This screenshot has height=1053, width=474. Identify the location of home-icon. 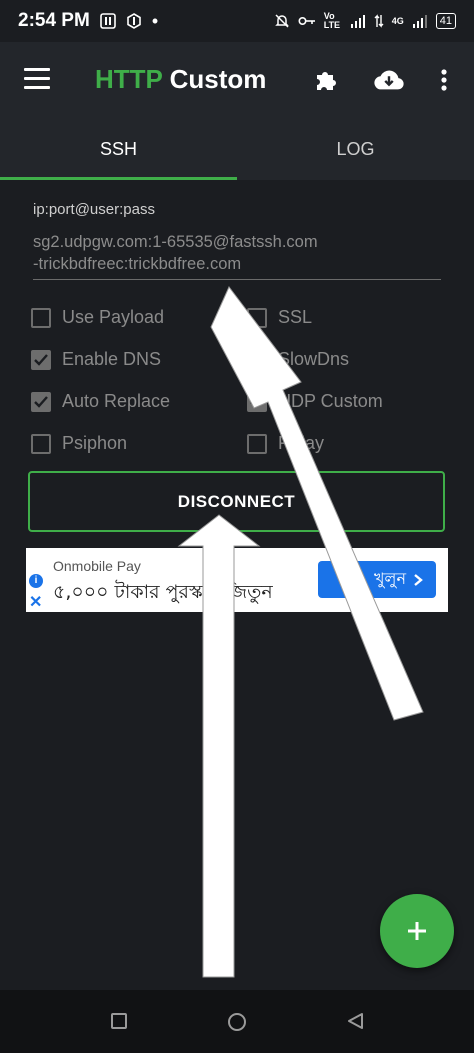
(237, 1022).